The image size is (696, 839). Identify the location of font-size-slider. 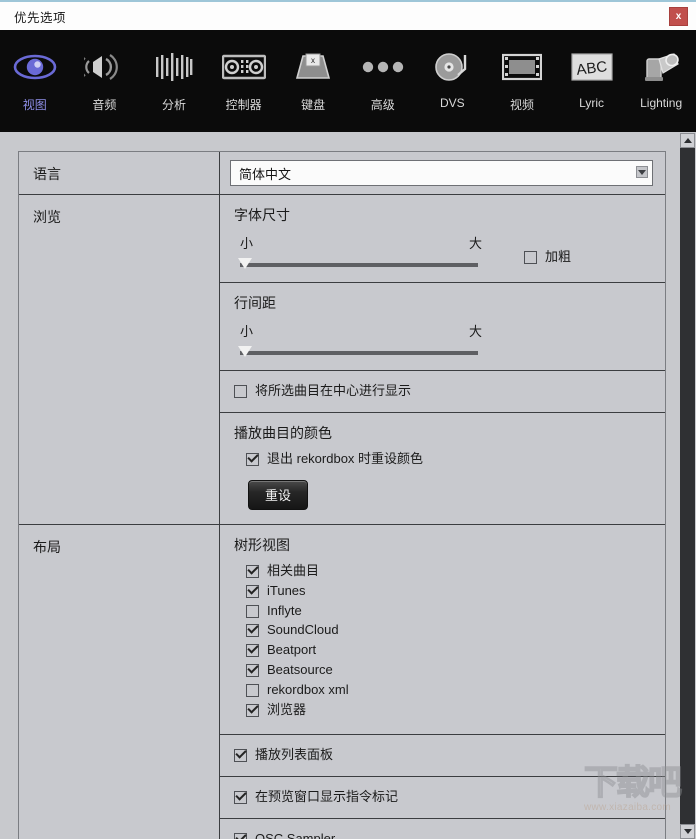
(359, 263).